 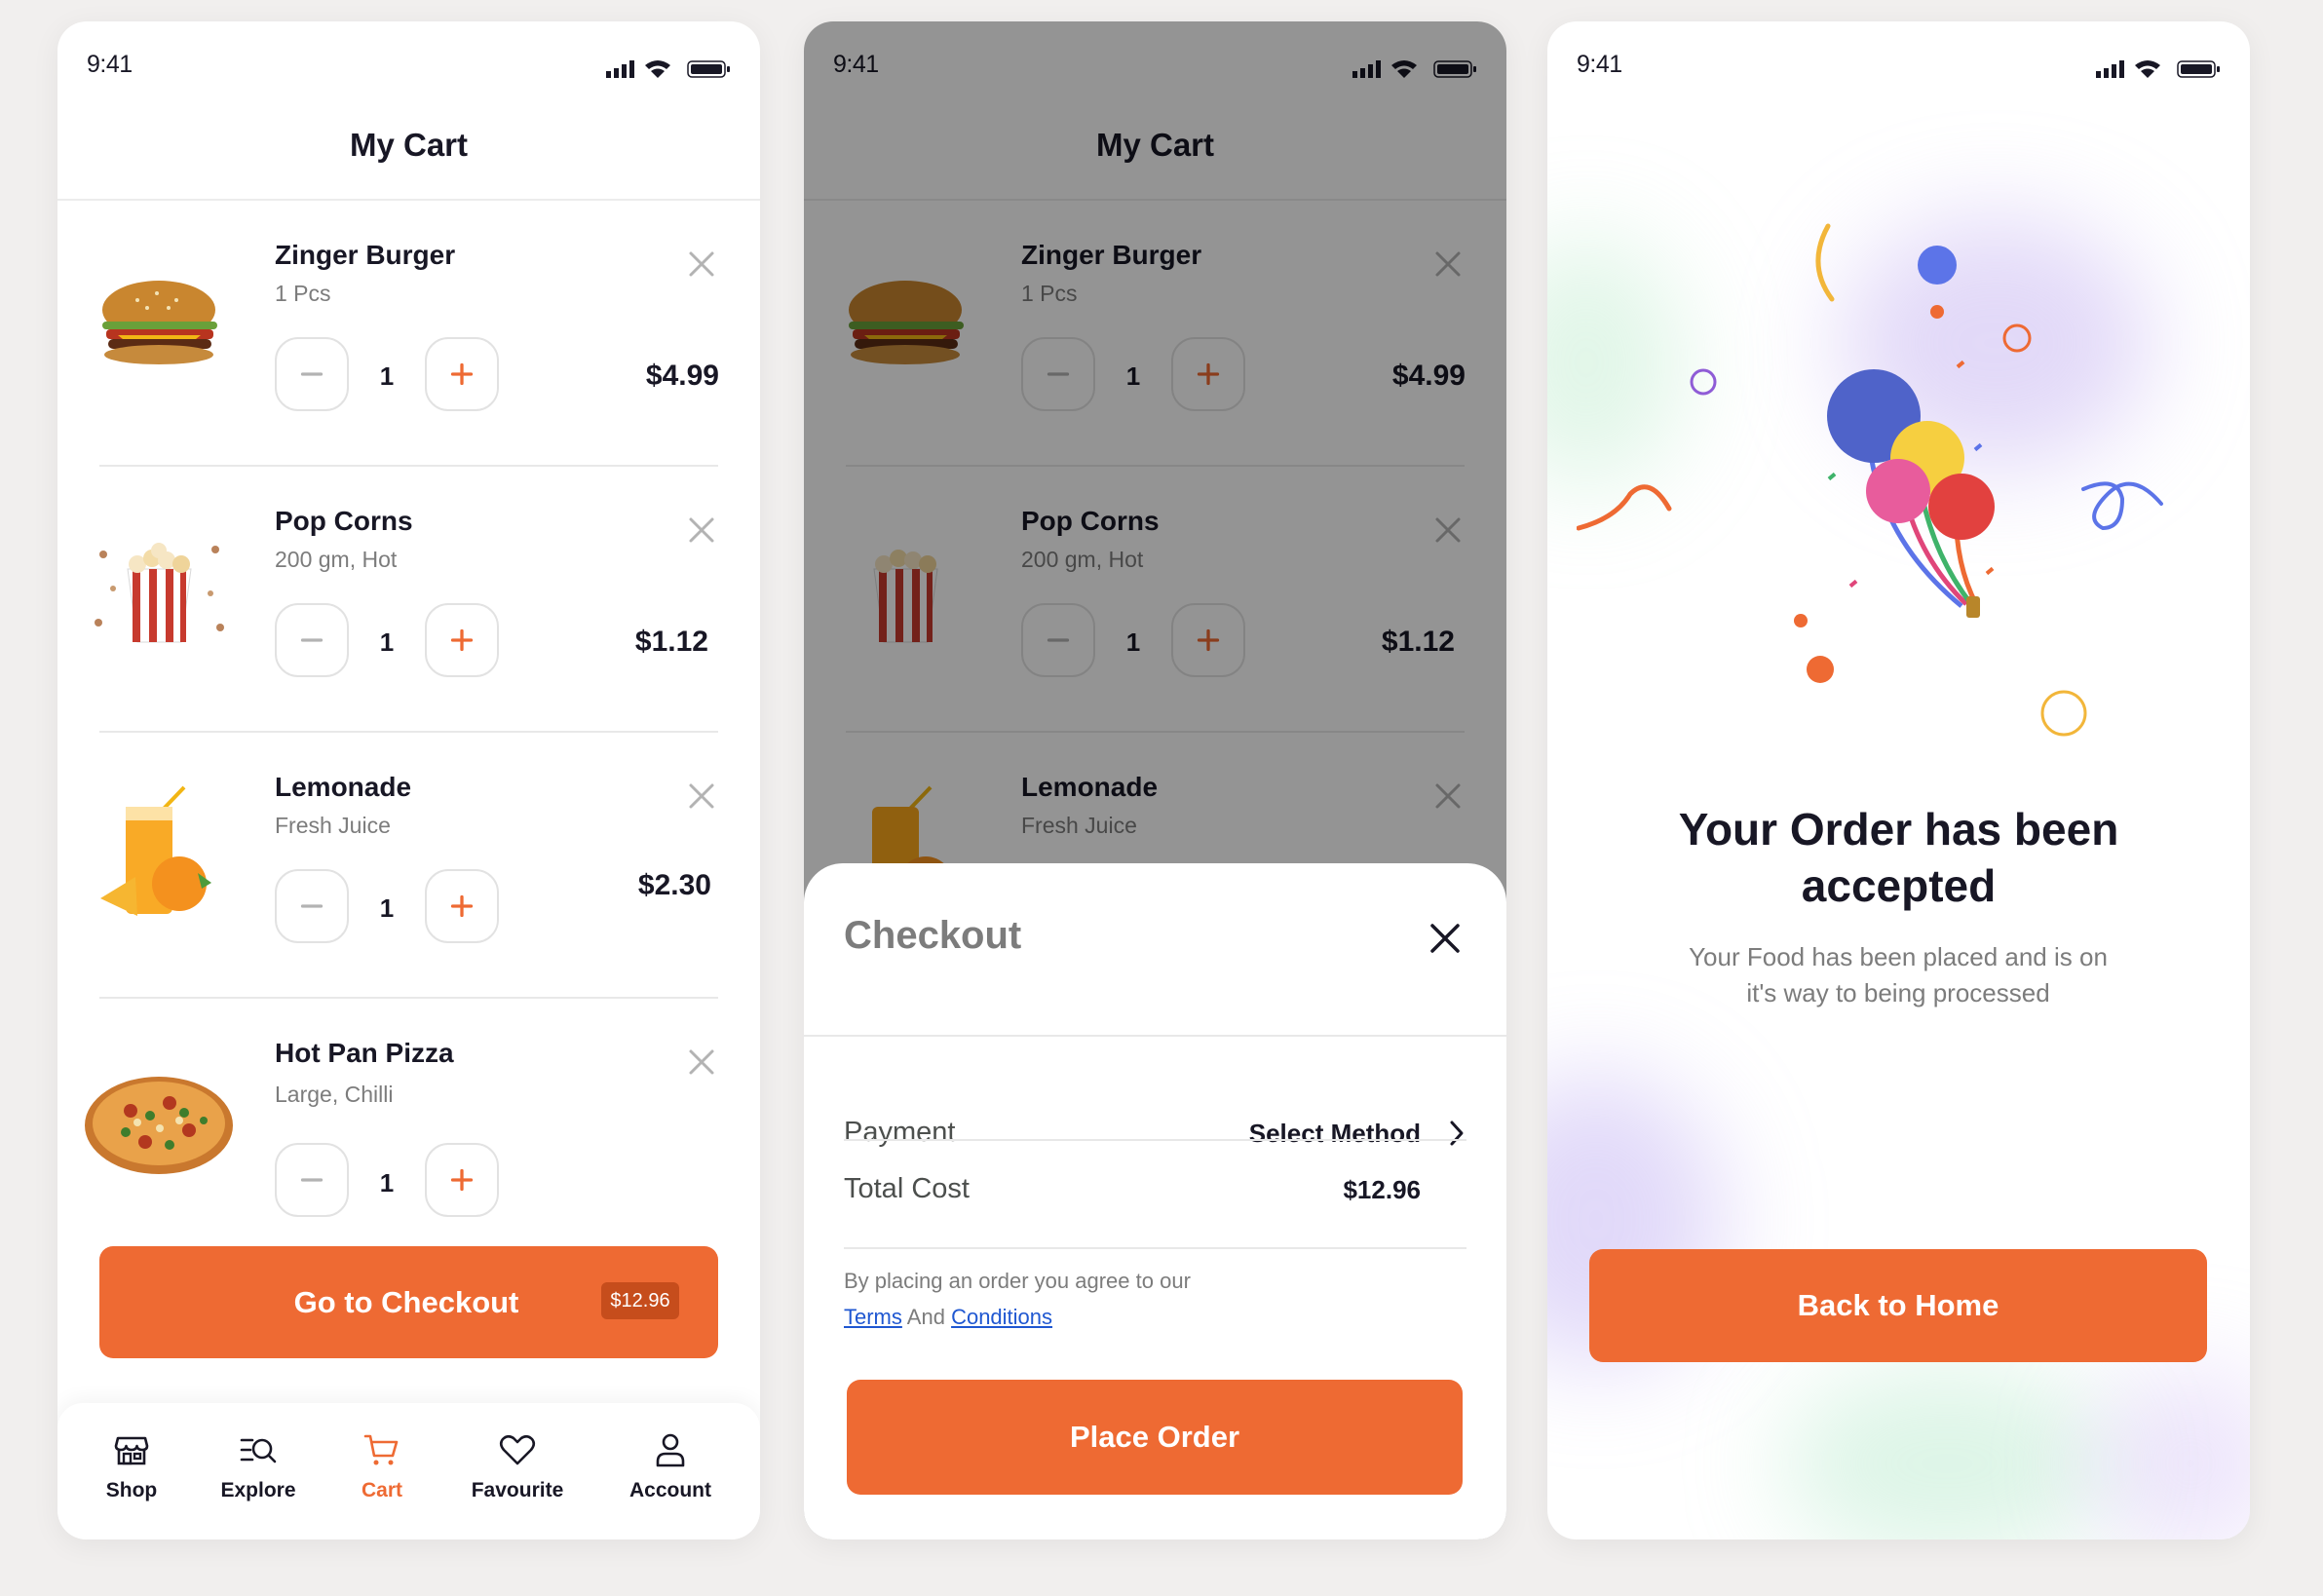 I want to click on nav-label: Account, so click(x=670, y=1490).